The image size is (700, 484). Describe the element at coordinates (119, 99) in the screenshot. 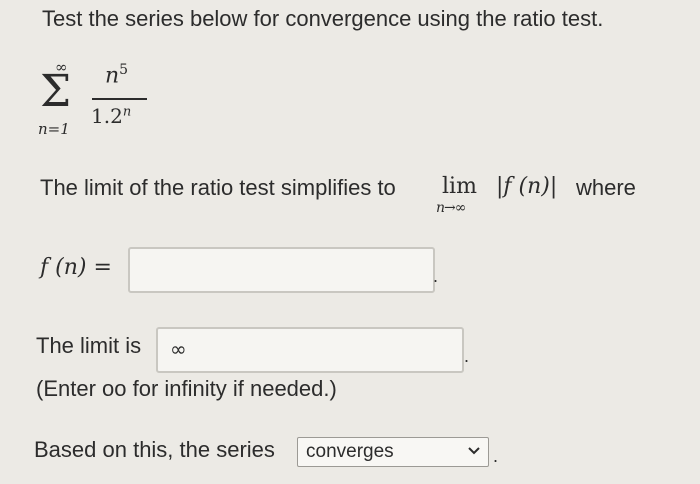

I see `fraction-bar` at that location.